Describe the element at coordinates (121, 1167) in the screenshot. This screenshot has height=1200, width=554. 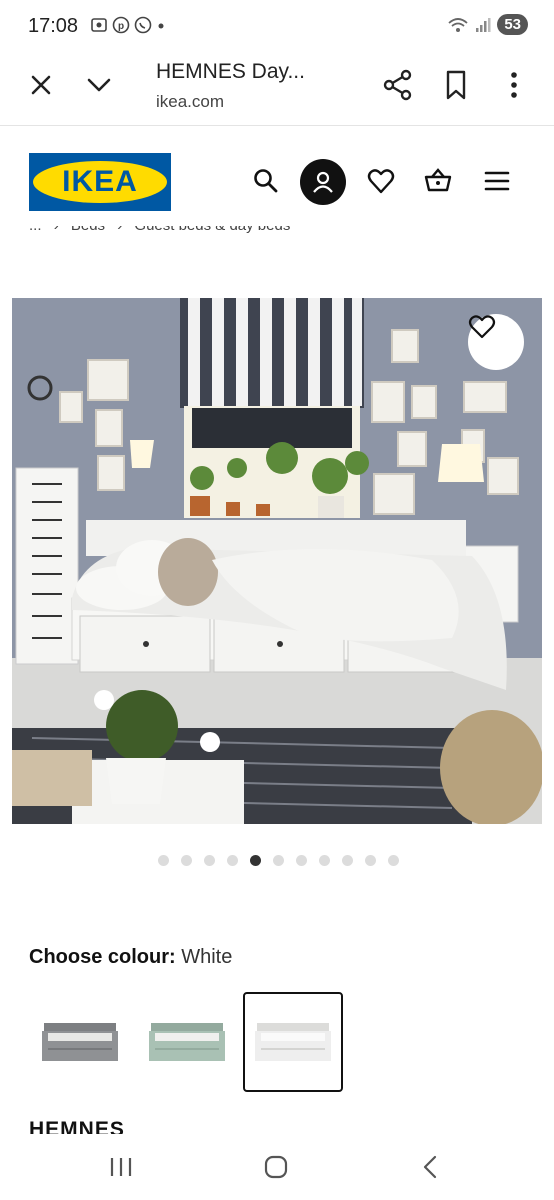
I see `recent-apps-icon` at that location.